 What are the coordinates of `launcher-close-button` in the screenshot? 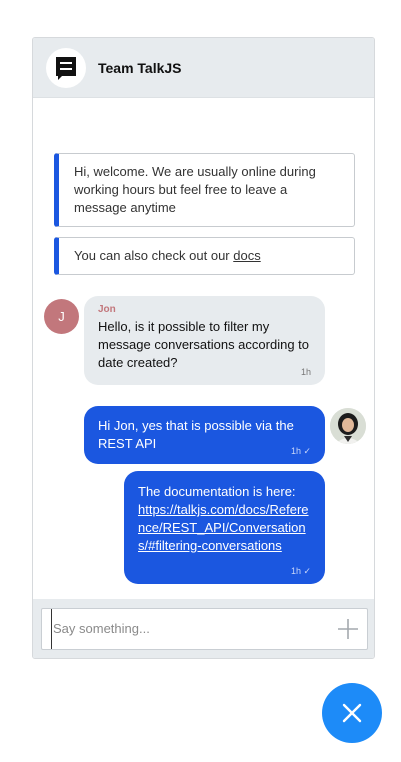 It's located at (352, 713).